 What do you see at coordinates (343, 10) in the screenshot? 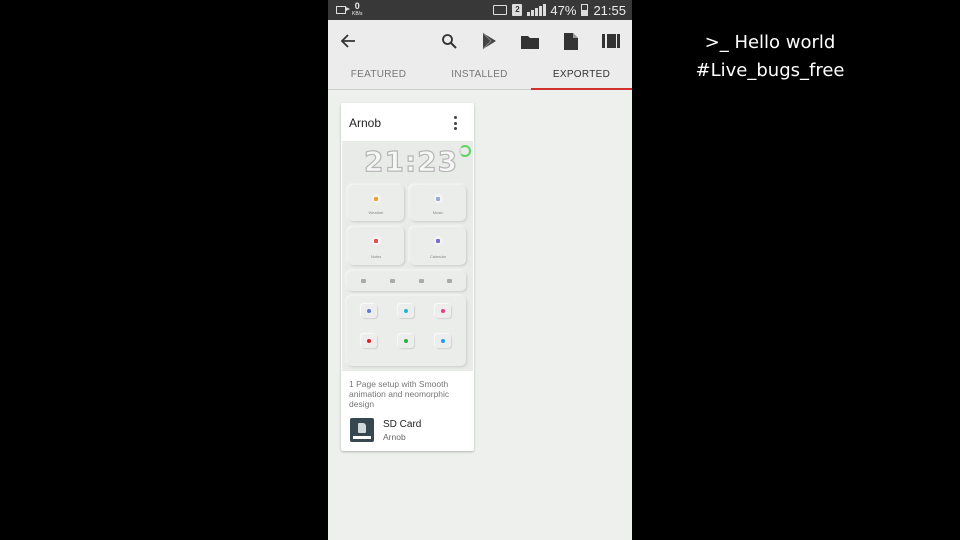
I see `video-camera-icon` at bounding box center [343, 10].